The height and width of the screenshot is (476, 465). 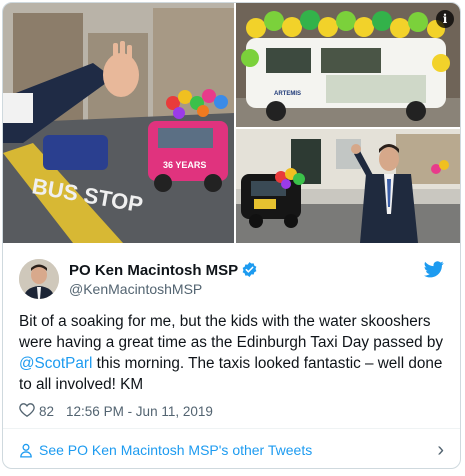 I want to click on verified-badge-icon, so click(x=249, y=271).